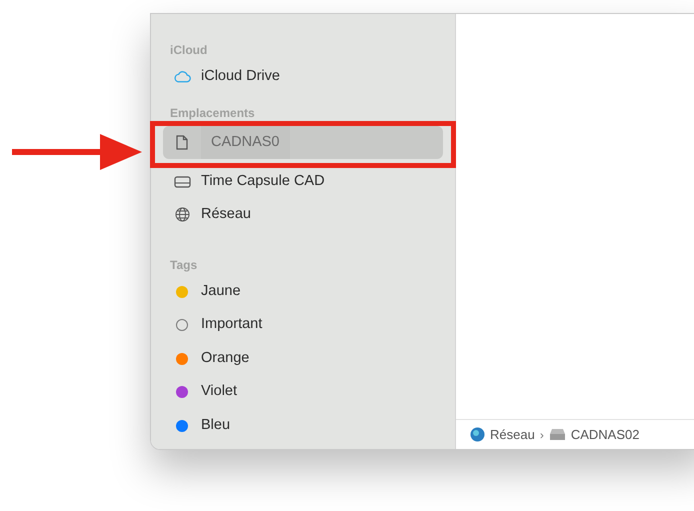 The height and width of the screenshot is (511, 694). I want to click on section-header: Emplacements, so click(212, 113).